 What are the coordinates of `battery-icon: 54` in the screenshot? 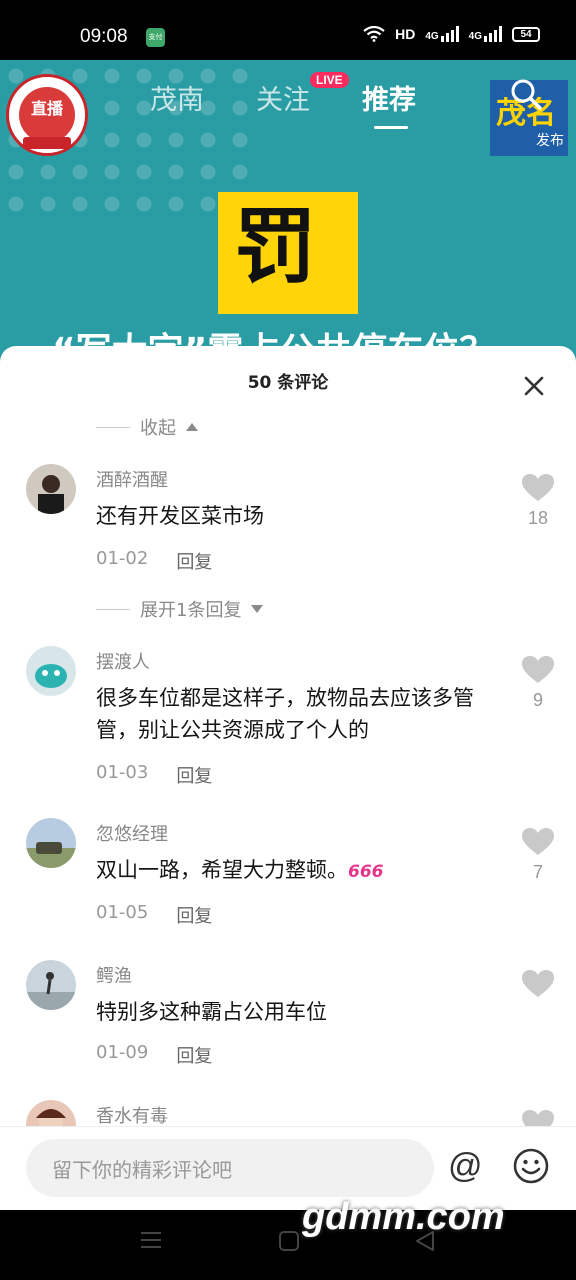 It's located at (526, 34).